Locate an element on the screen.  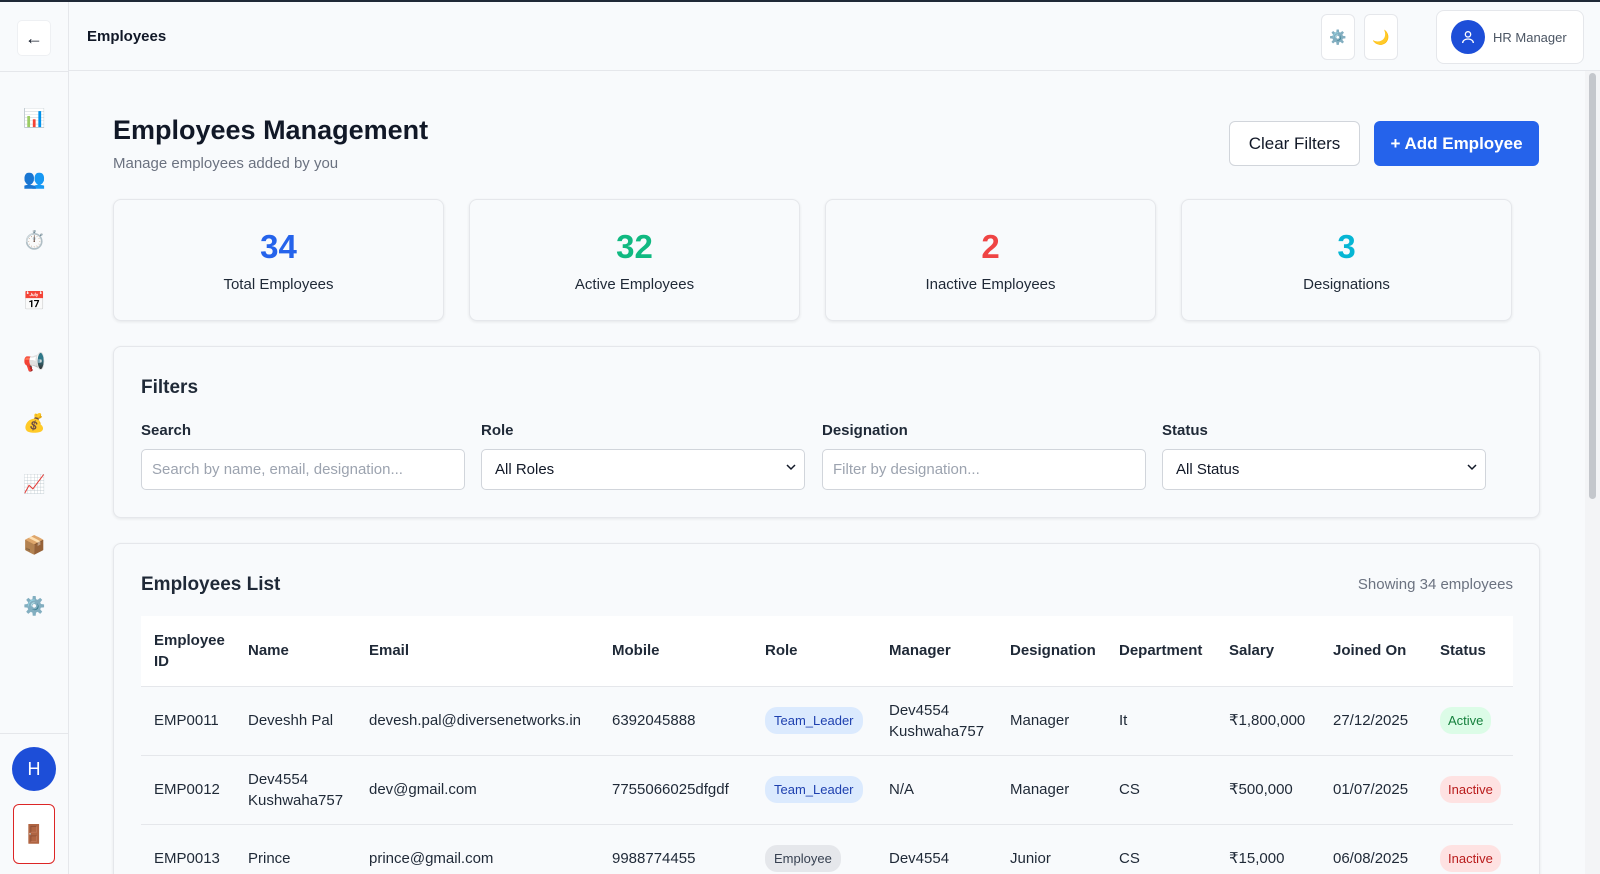
user-menu: HR Manager is located at coordinates (1510, 37).